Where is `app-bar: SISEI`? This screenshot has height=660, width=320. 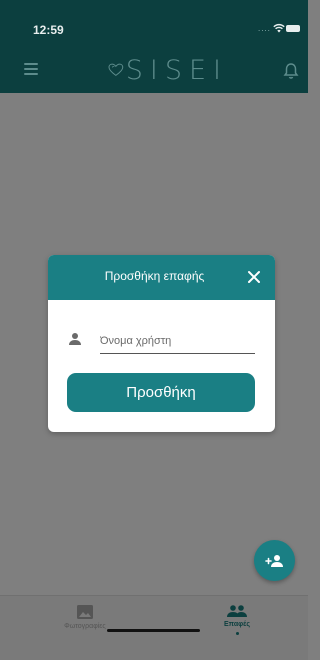
app-bar: SISEI is located at coordinates (154, 71).